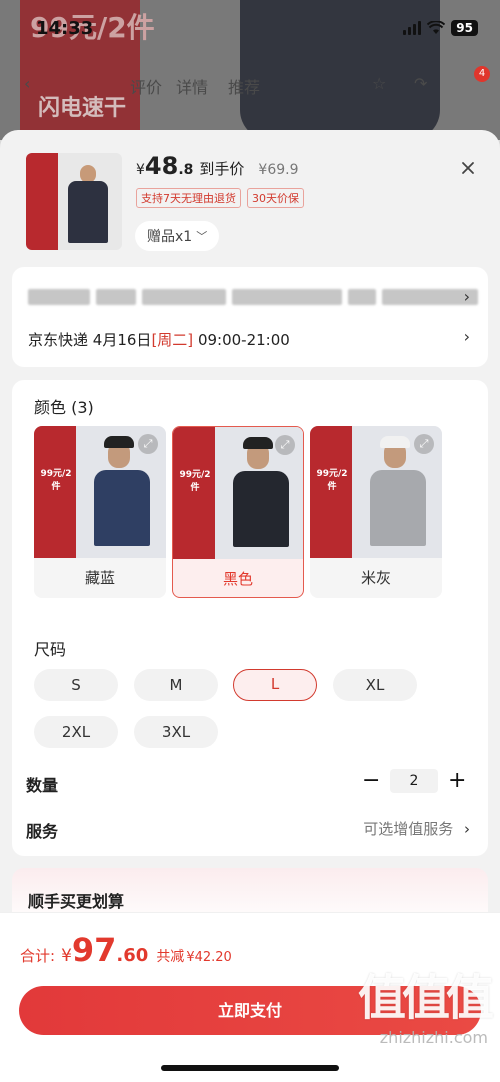 Image resolution: width=500 pixels, height=1082 pixels. I want to click on color-option-label: 藏蓝, so click(99, 578).